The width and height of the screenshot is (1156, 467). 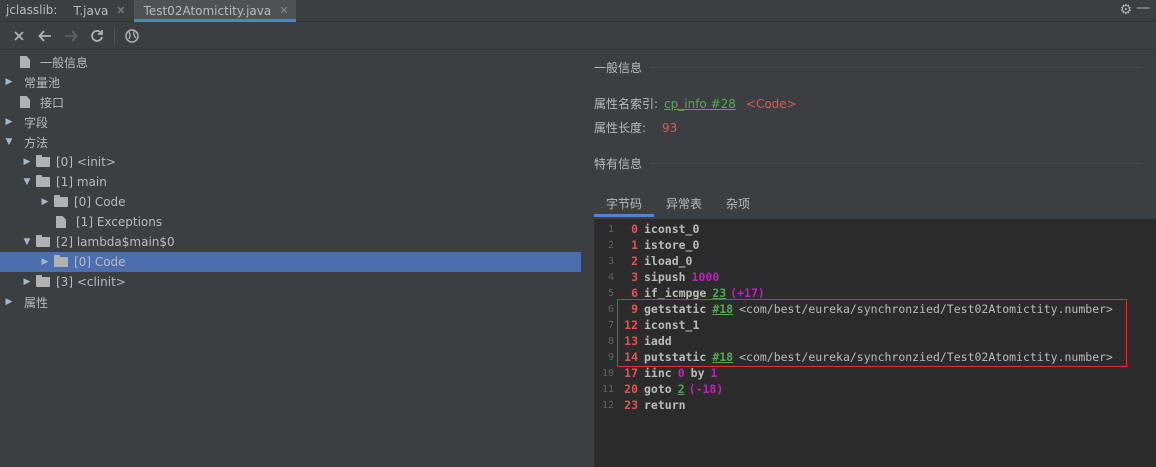 I want to click on operand: 1000, so click(x=705, y=277).